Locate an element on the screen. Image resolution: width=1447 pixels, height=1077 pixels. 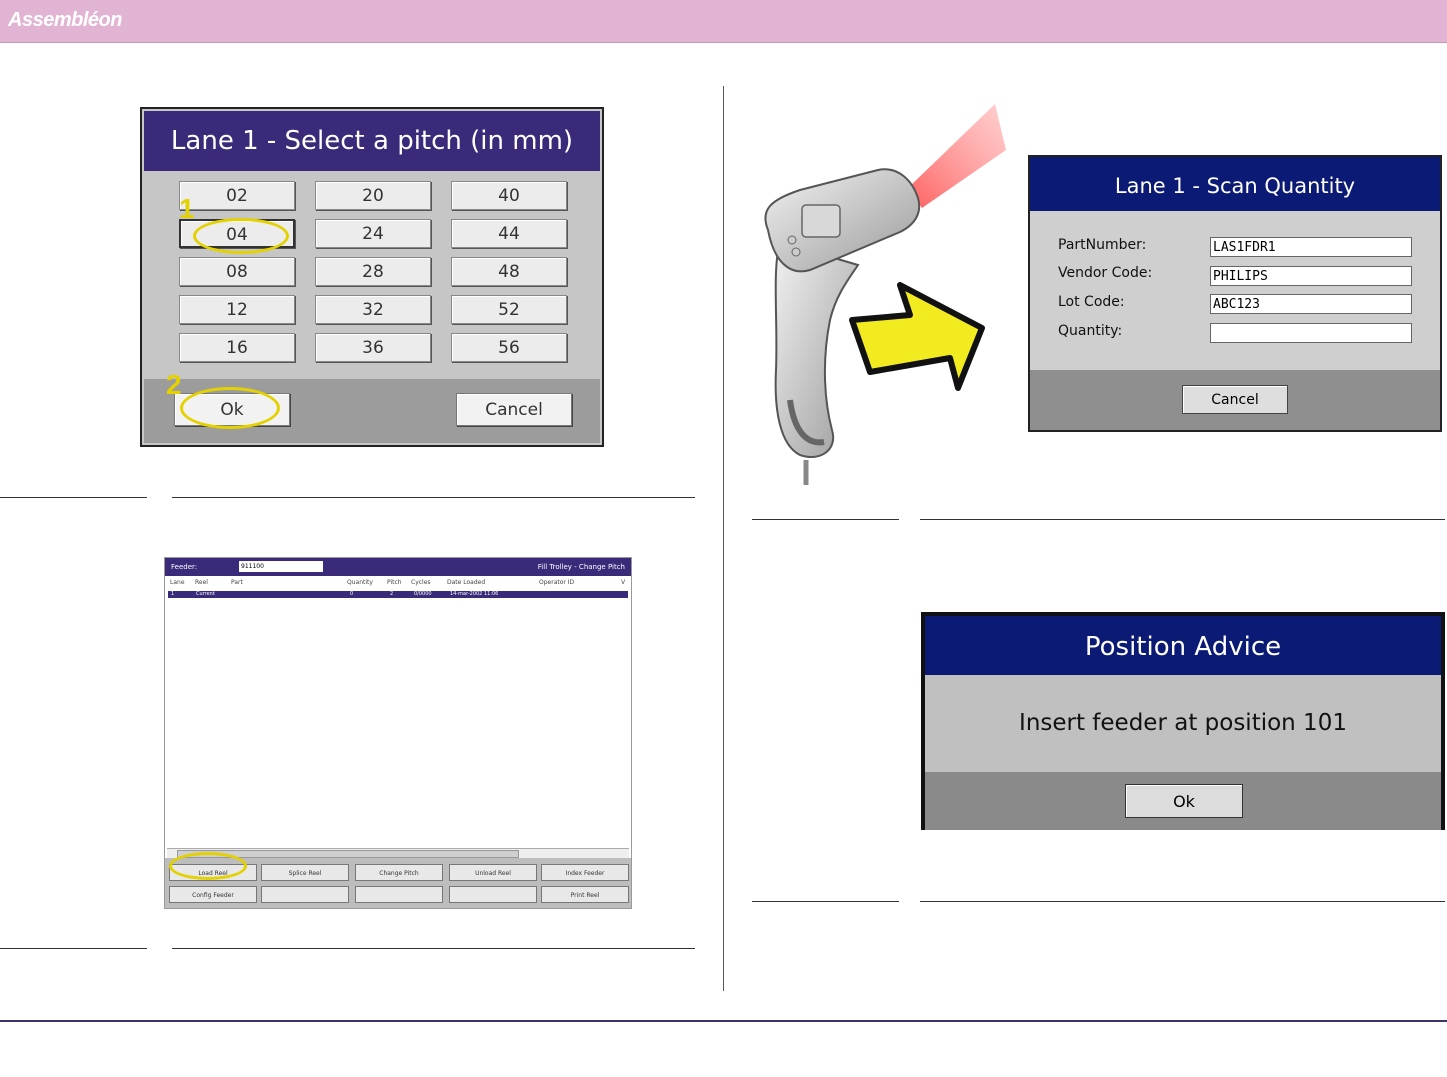
col-header: Reel is located at coordinates (201, 582).